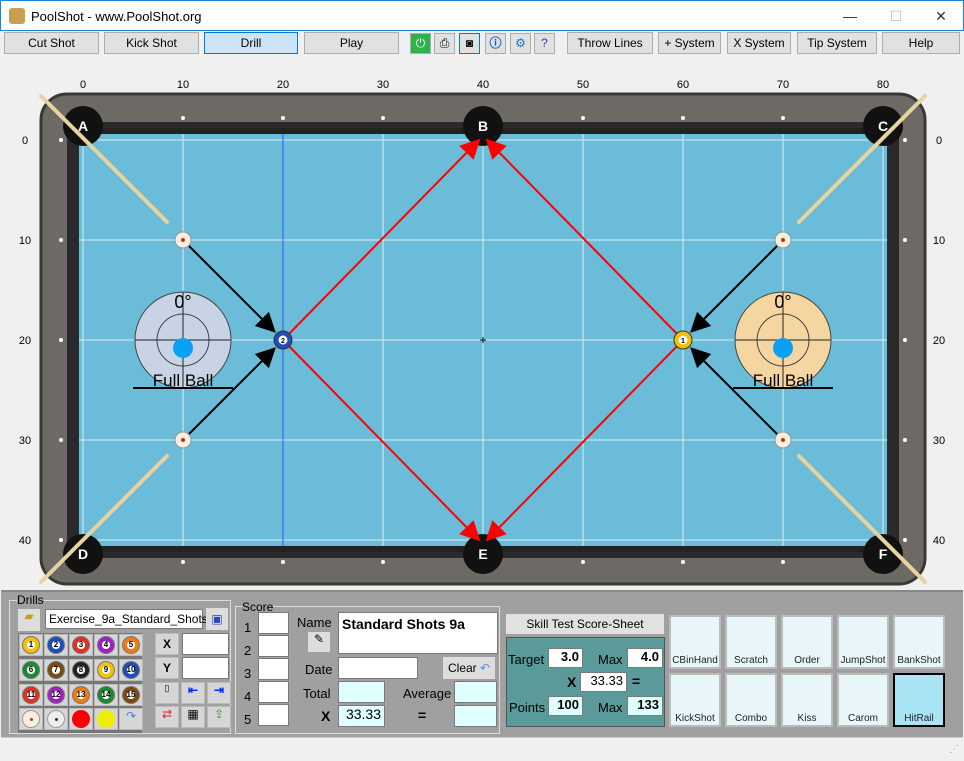 This screenshot has height=761, width=964. Describe the element at coordinates (283, 341) in the screenshot. I see `ball-number: 2` at that location.